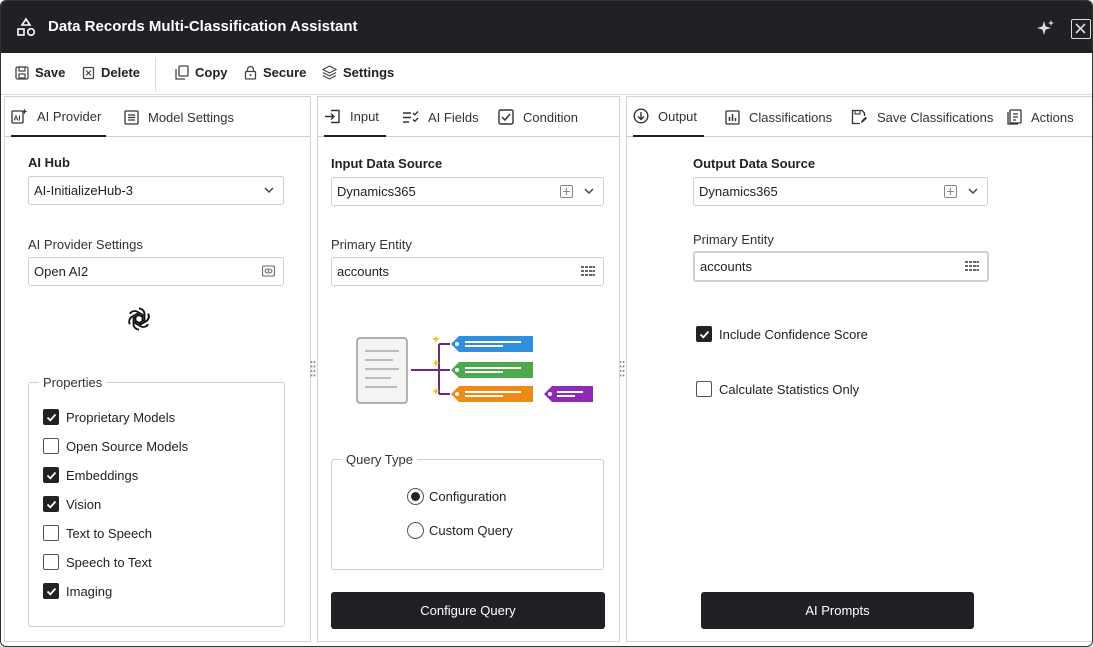 The height and width of the screenshot is (647, 1093). I want to click on ai-sparkle-icon, so click(1046, 28).